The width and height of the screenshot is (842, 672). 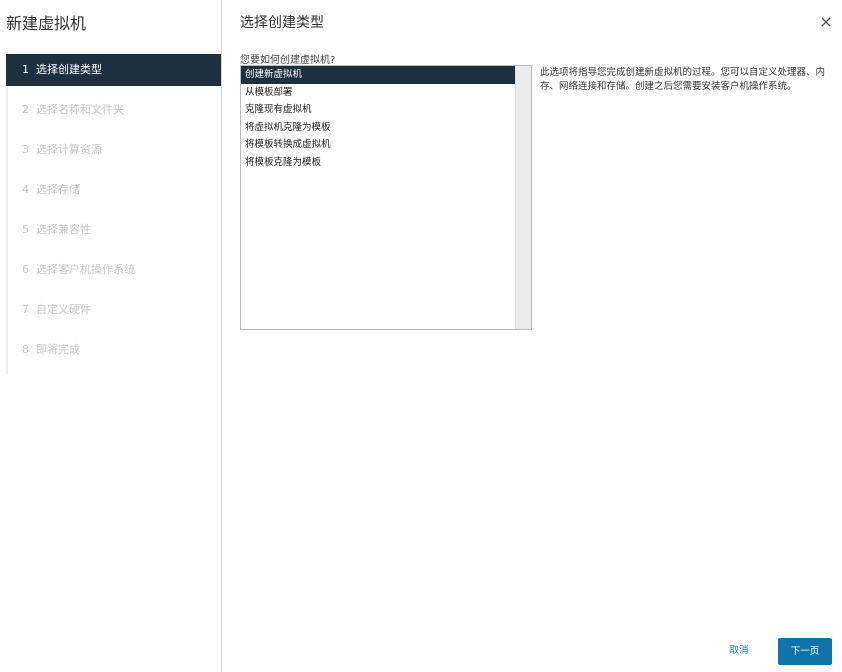 What do you see at coordinates (69, 69) in the screenshot?
I see `step-label: 选择创建类型` at bounding box center [69, 69].